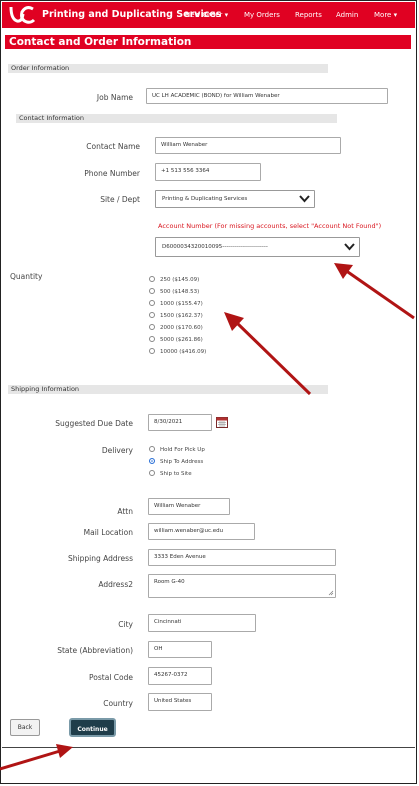 The image size is (419, 786). Describe the element at coordinates (177, 449) in the screenshot. I see `delivery-option-hold: Hold For Pick Up` at that location.